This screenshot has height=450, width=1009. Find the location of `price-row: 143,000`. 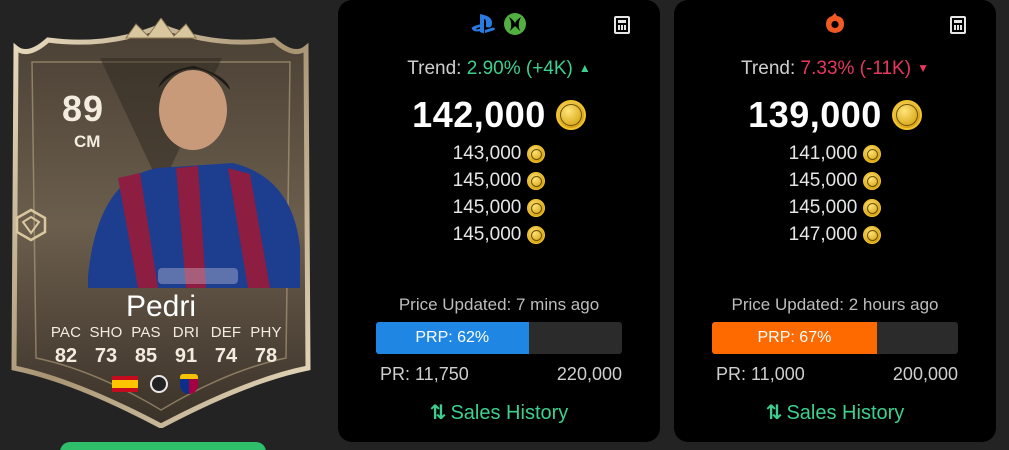

price-row: 143,000 is located at coordinates (499, 153).